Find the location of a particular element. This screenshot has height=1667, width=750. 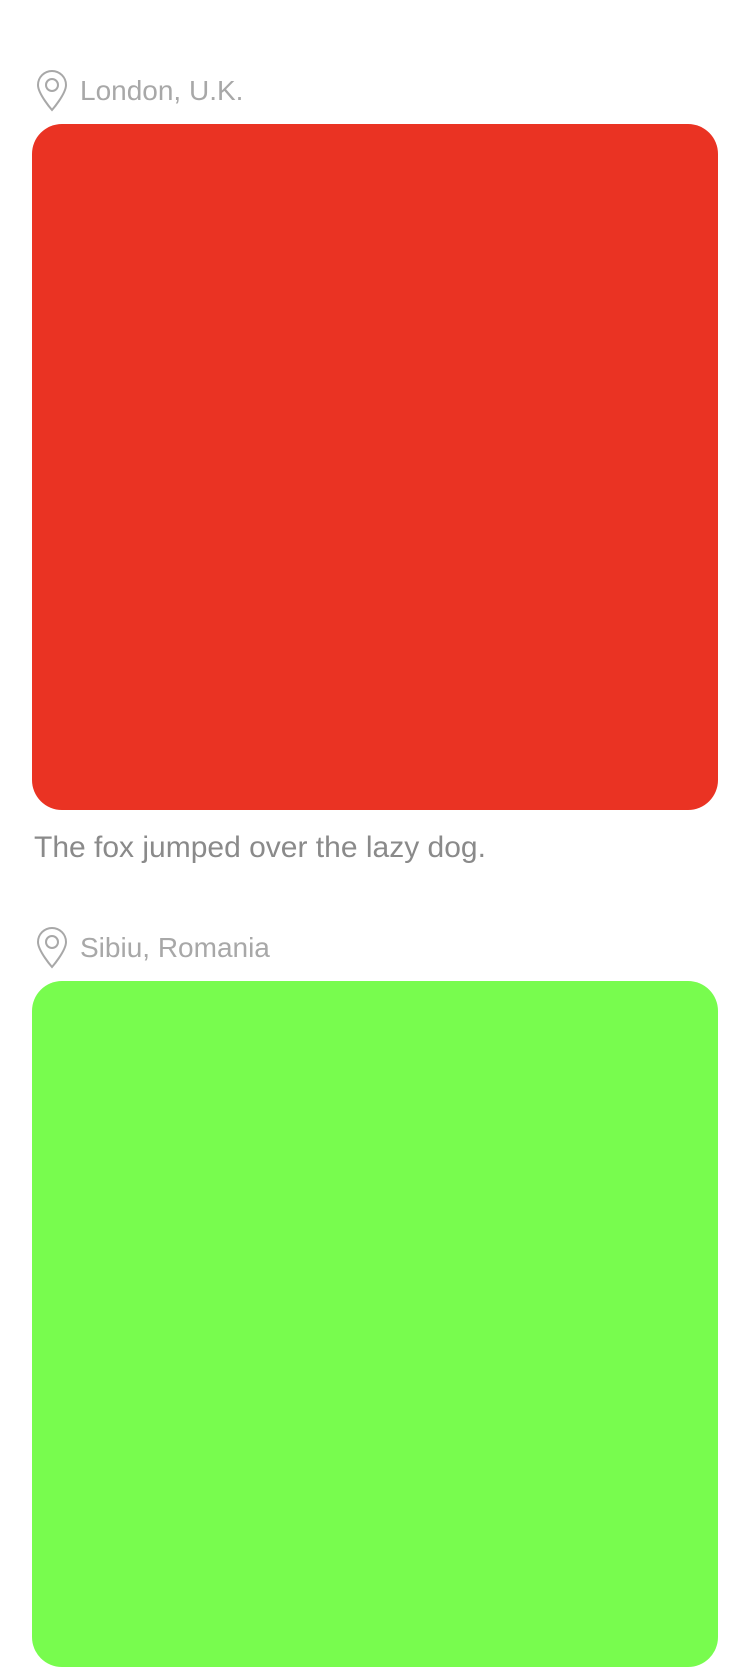

post-location: London, U.K. is located at coordinates (375, 91).